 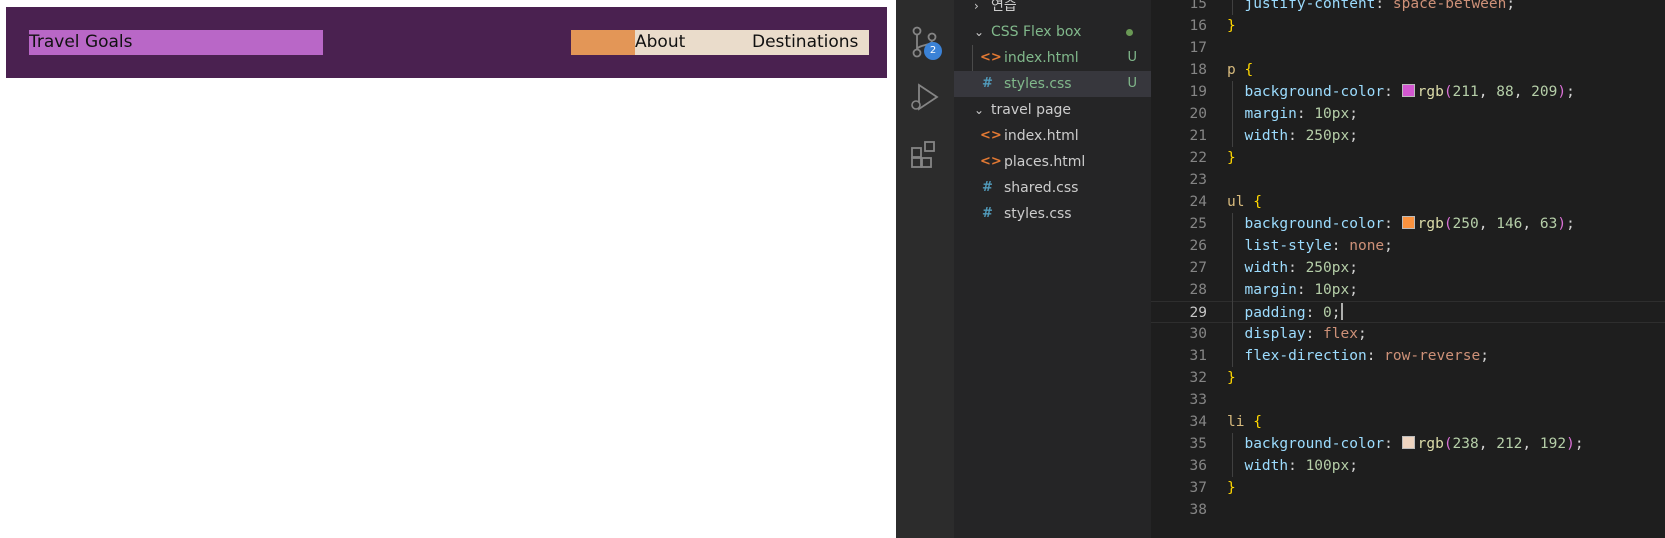 I want to click on code-token: {, so click(x=1253, y=202).